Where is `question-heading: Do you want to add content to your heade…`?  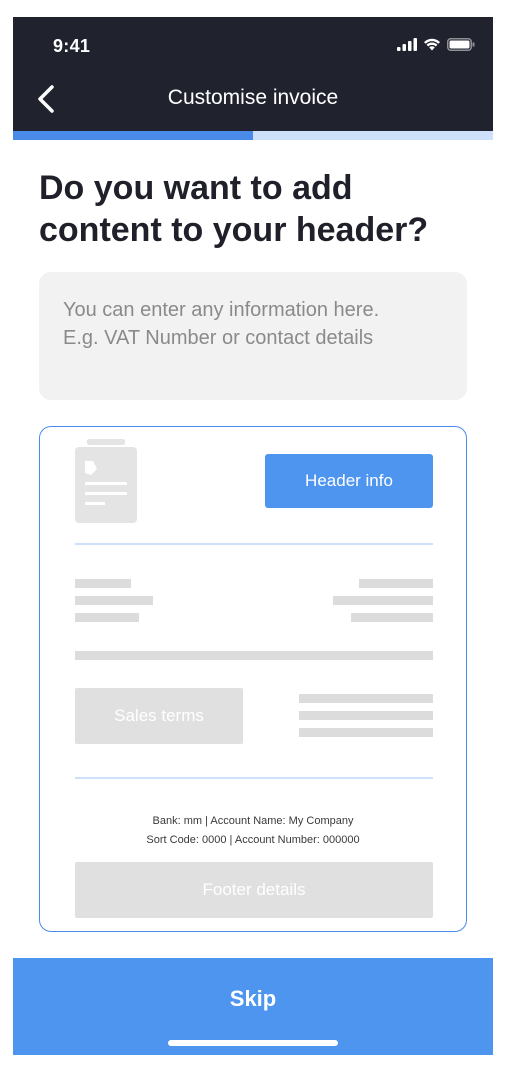
question-heading: Do you want to add content to your heade… is located at coordinates (259, 209).